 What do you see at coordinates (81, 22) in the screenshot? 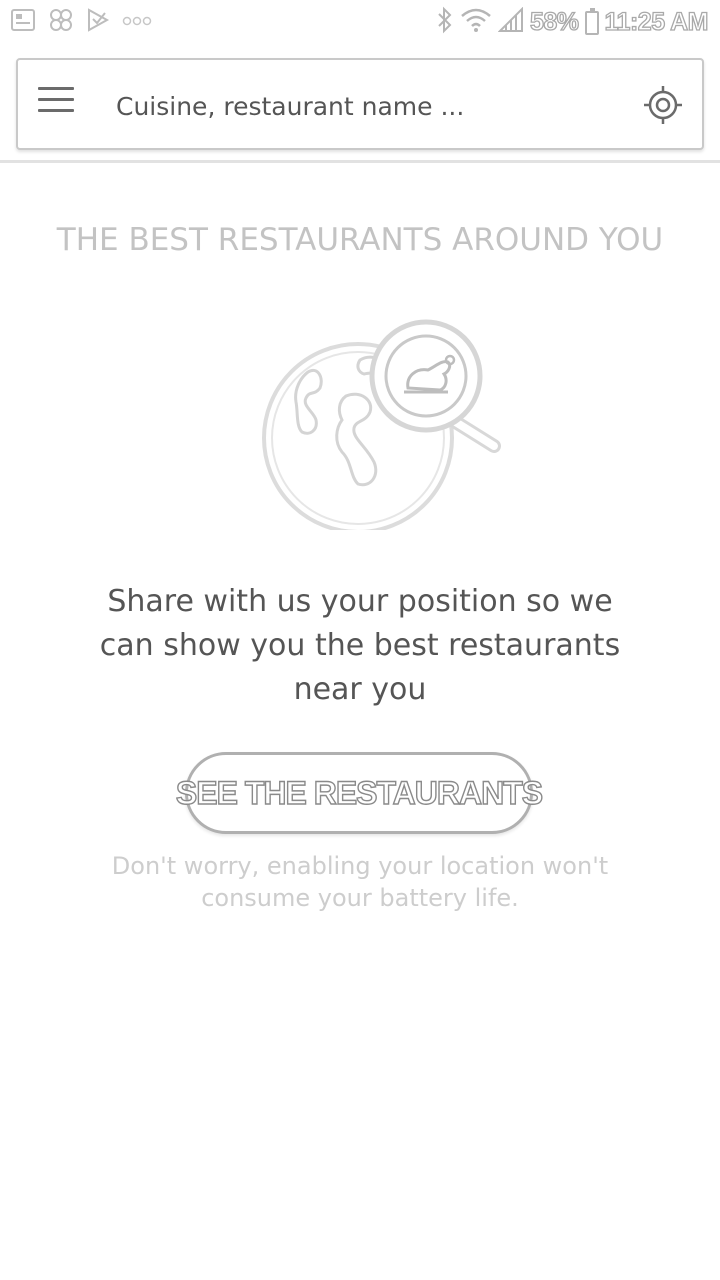
I see `notification-icons` at bounding box center [81, 22].